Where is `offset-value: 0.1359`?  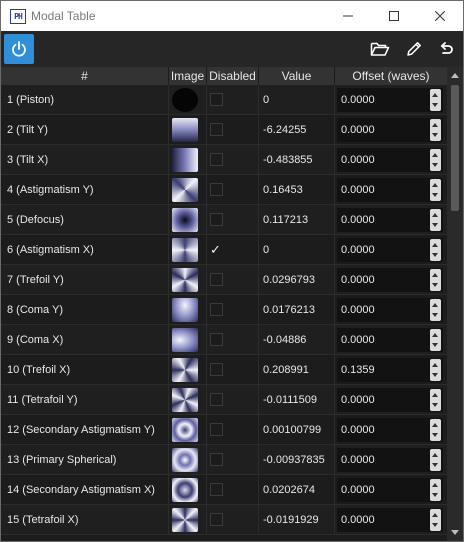 offset-value: 0.1359 is located at coordinates (358, 370).